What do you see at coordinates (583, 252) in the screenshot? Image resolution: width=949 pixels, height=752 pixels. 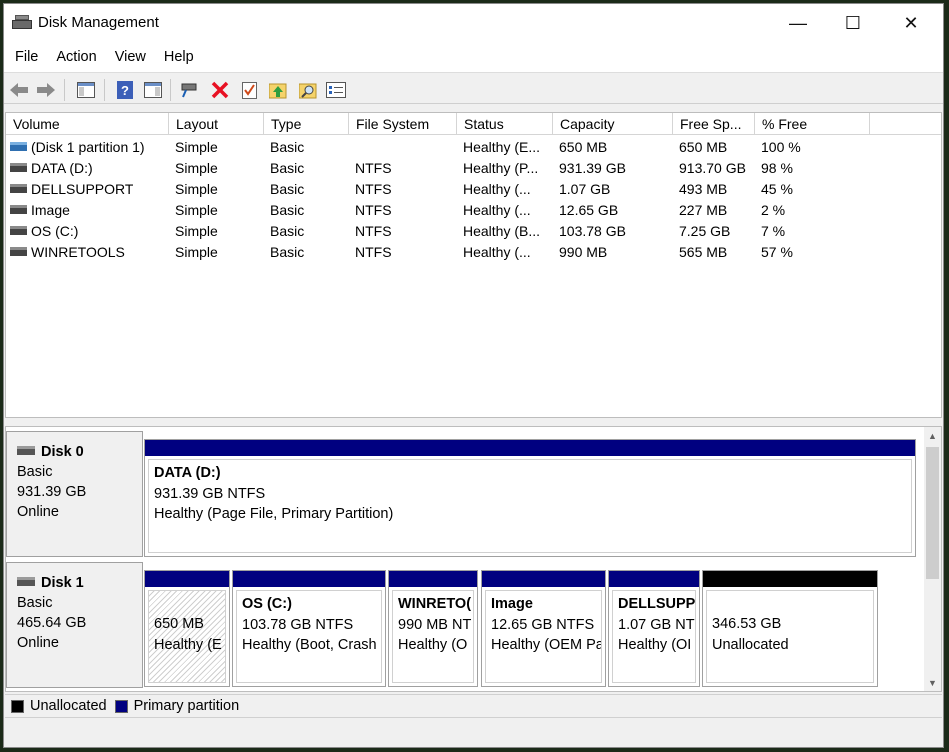 I see `cell-capacity: 990 MB` at bounding box center [583, 252].